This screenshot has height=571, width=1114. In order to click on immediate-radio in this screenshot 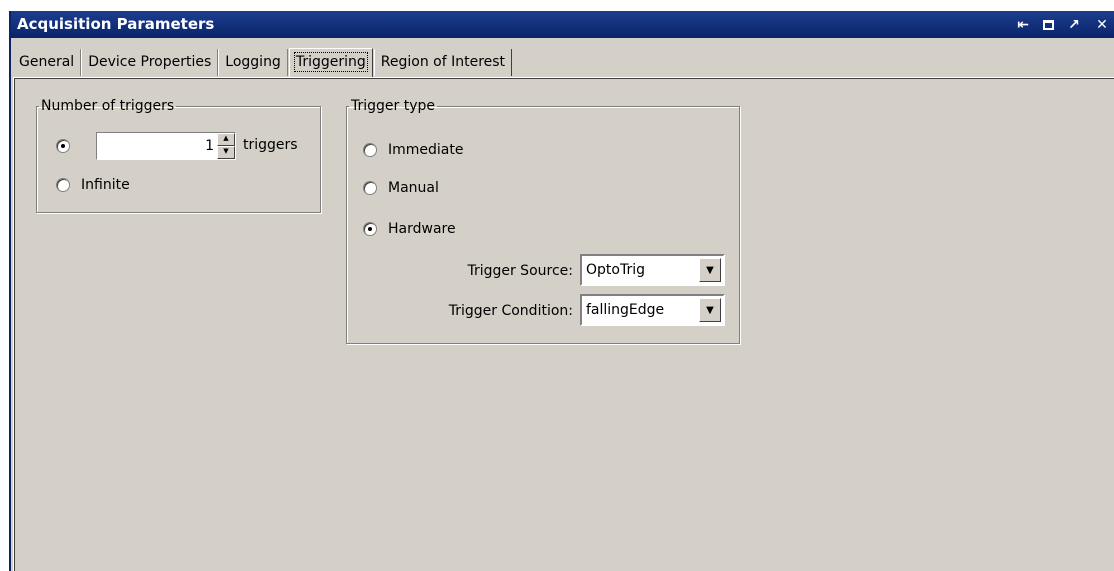, I will do `click(370, 150)`.